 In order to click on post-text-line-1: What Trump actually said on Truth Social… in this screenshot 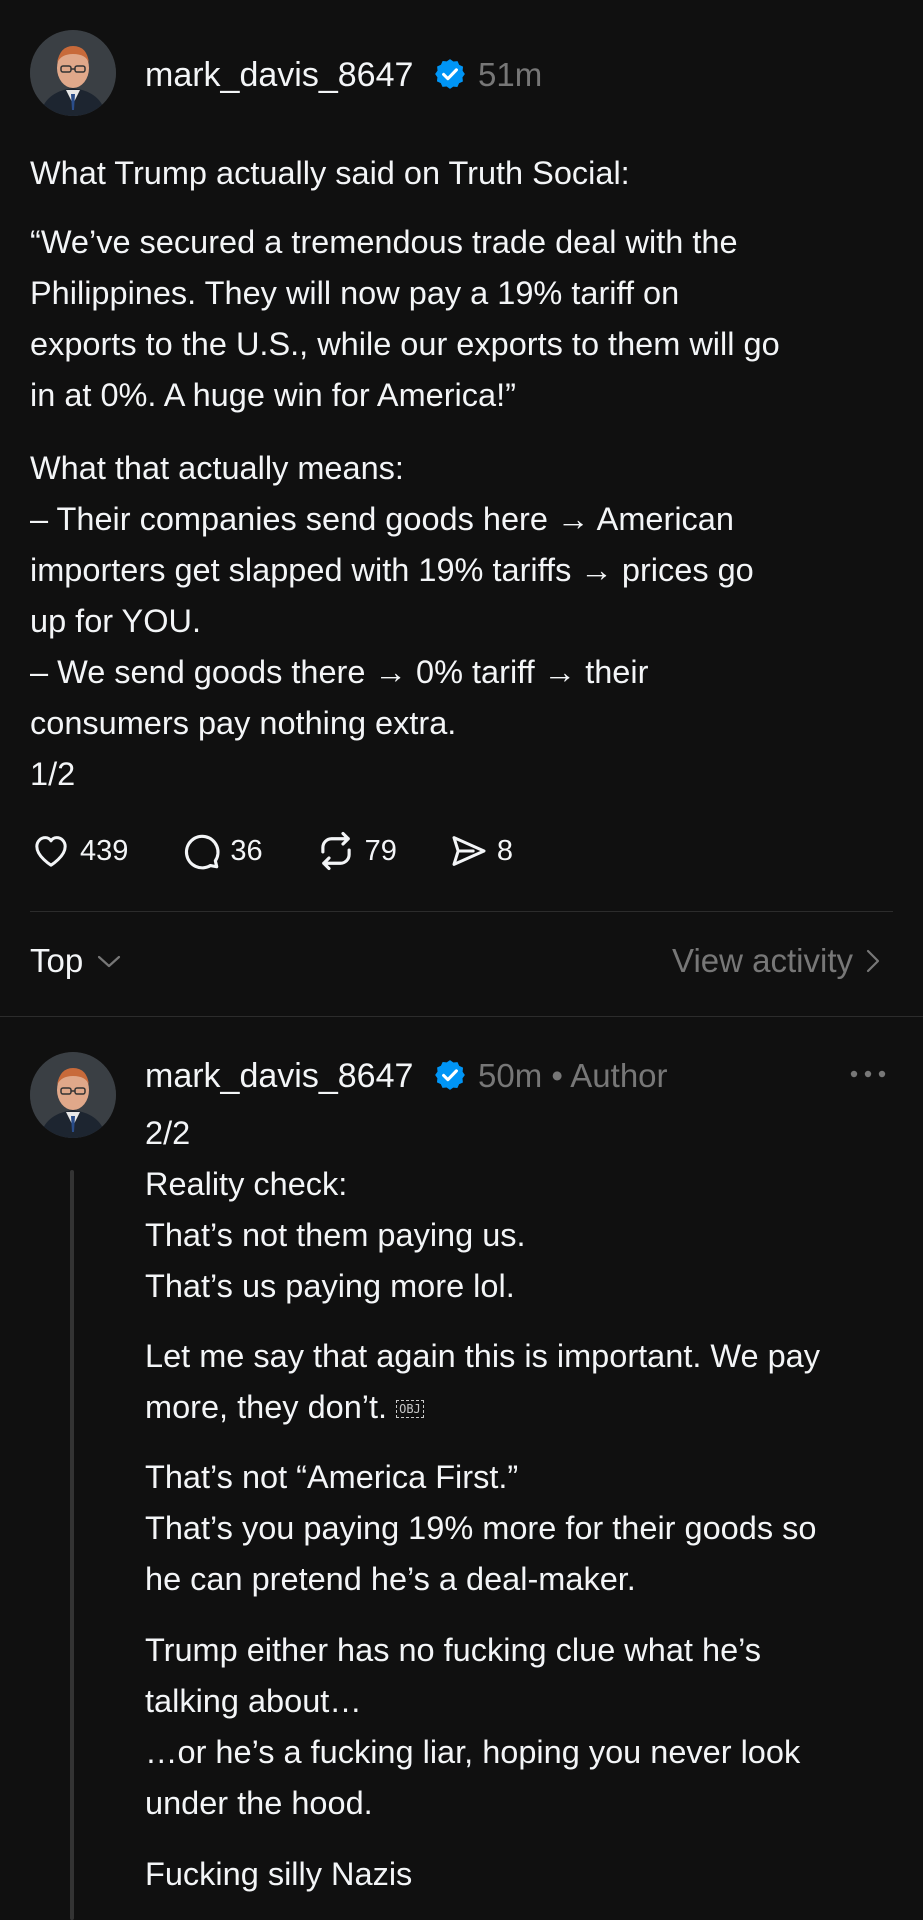, I will do `click(330, 173)`.